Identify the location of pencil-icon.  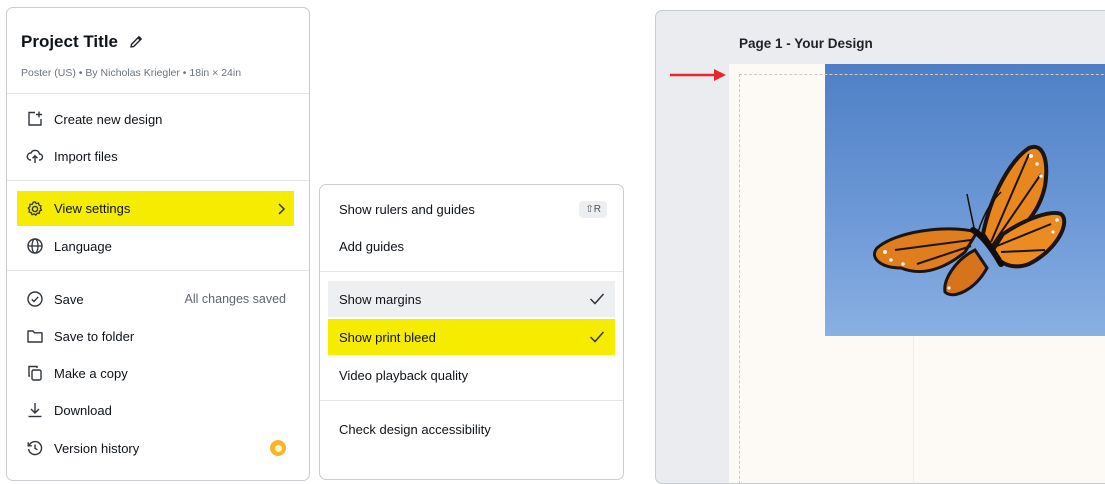
(136, 42).